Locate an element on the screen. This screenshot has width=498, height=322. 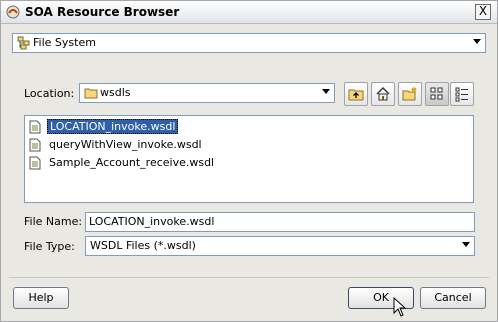
icon-view-button is located at coordinates (437, 94).